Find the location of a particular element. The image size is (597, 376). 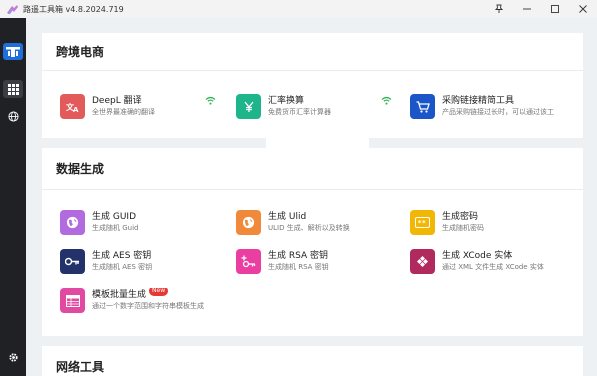

tool-template-batch: 模板批量生成 New 通过一个数字范围和字符串模板生成 is located at coordinates (140, 301).